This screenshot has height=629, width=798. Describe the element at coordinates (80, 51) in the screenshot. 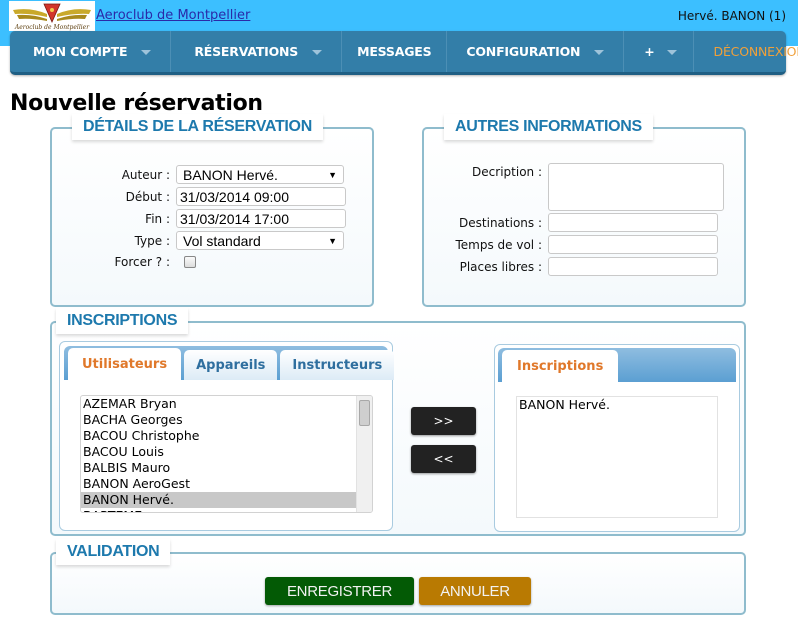

I see `nav-label: MON COMPTE` at that location.